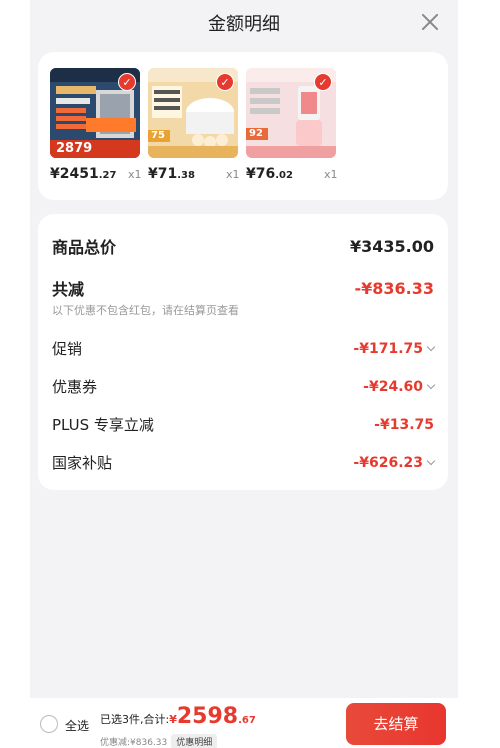  I want to click on selected-text: 已选3件,合计:, so click(135, 719).